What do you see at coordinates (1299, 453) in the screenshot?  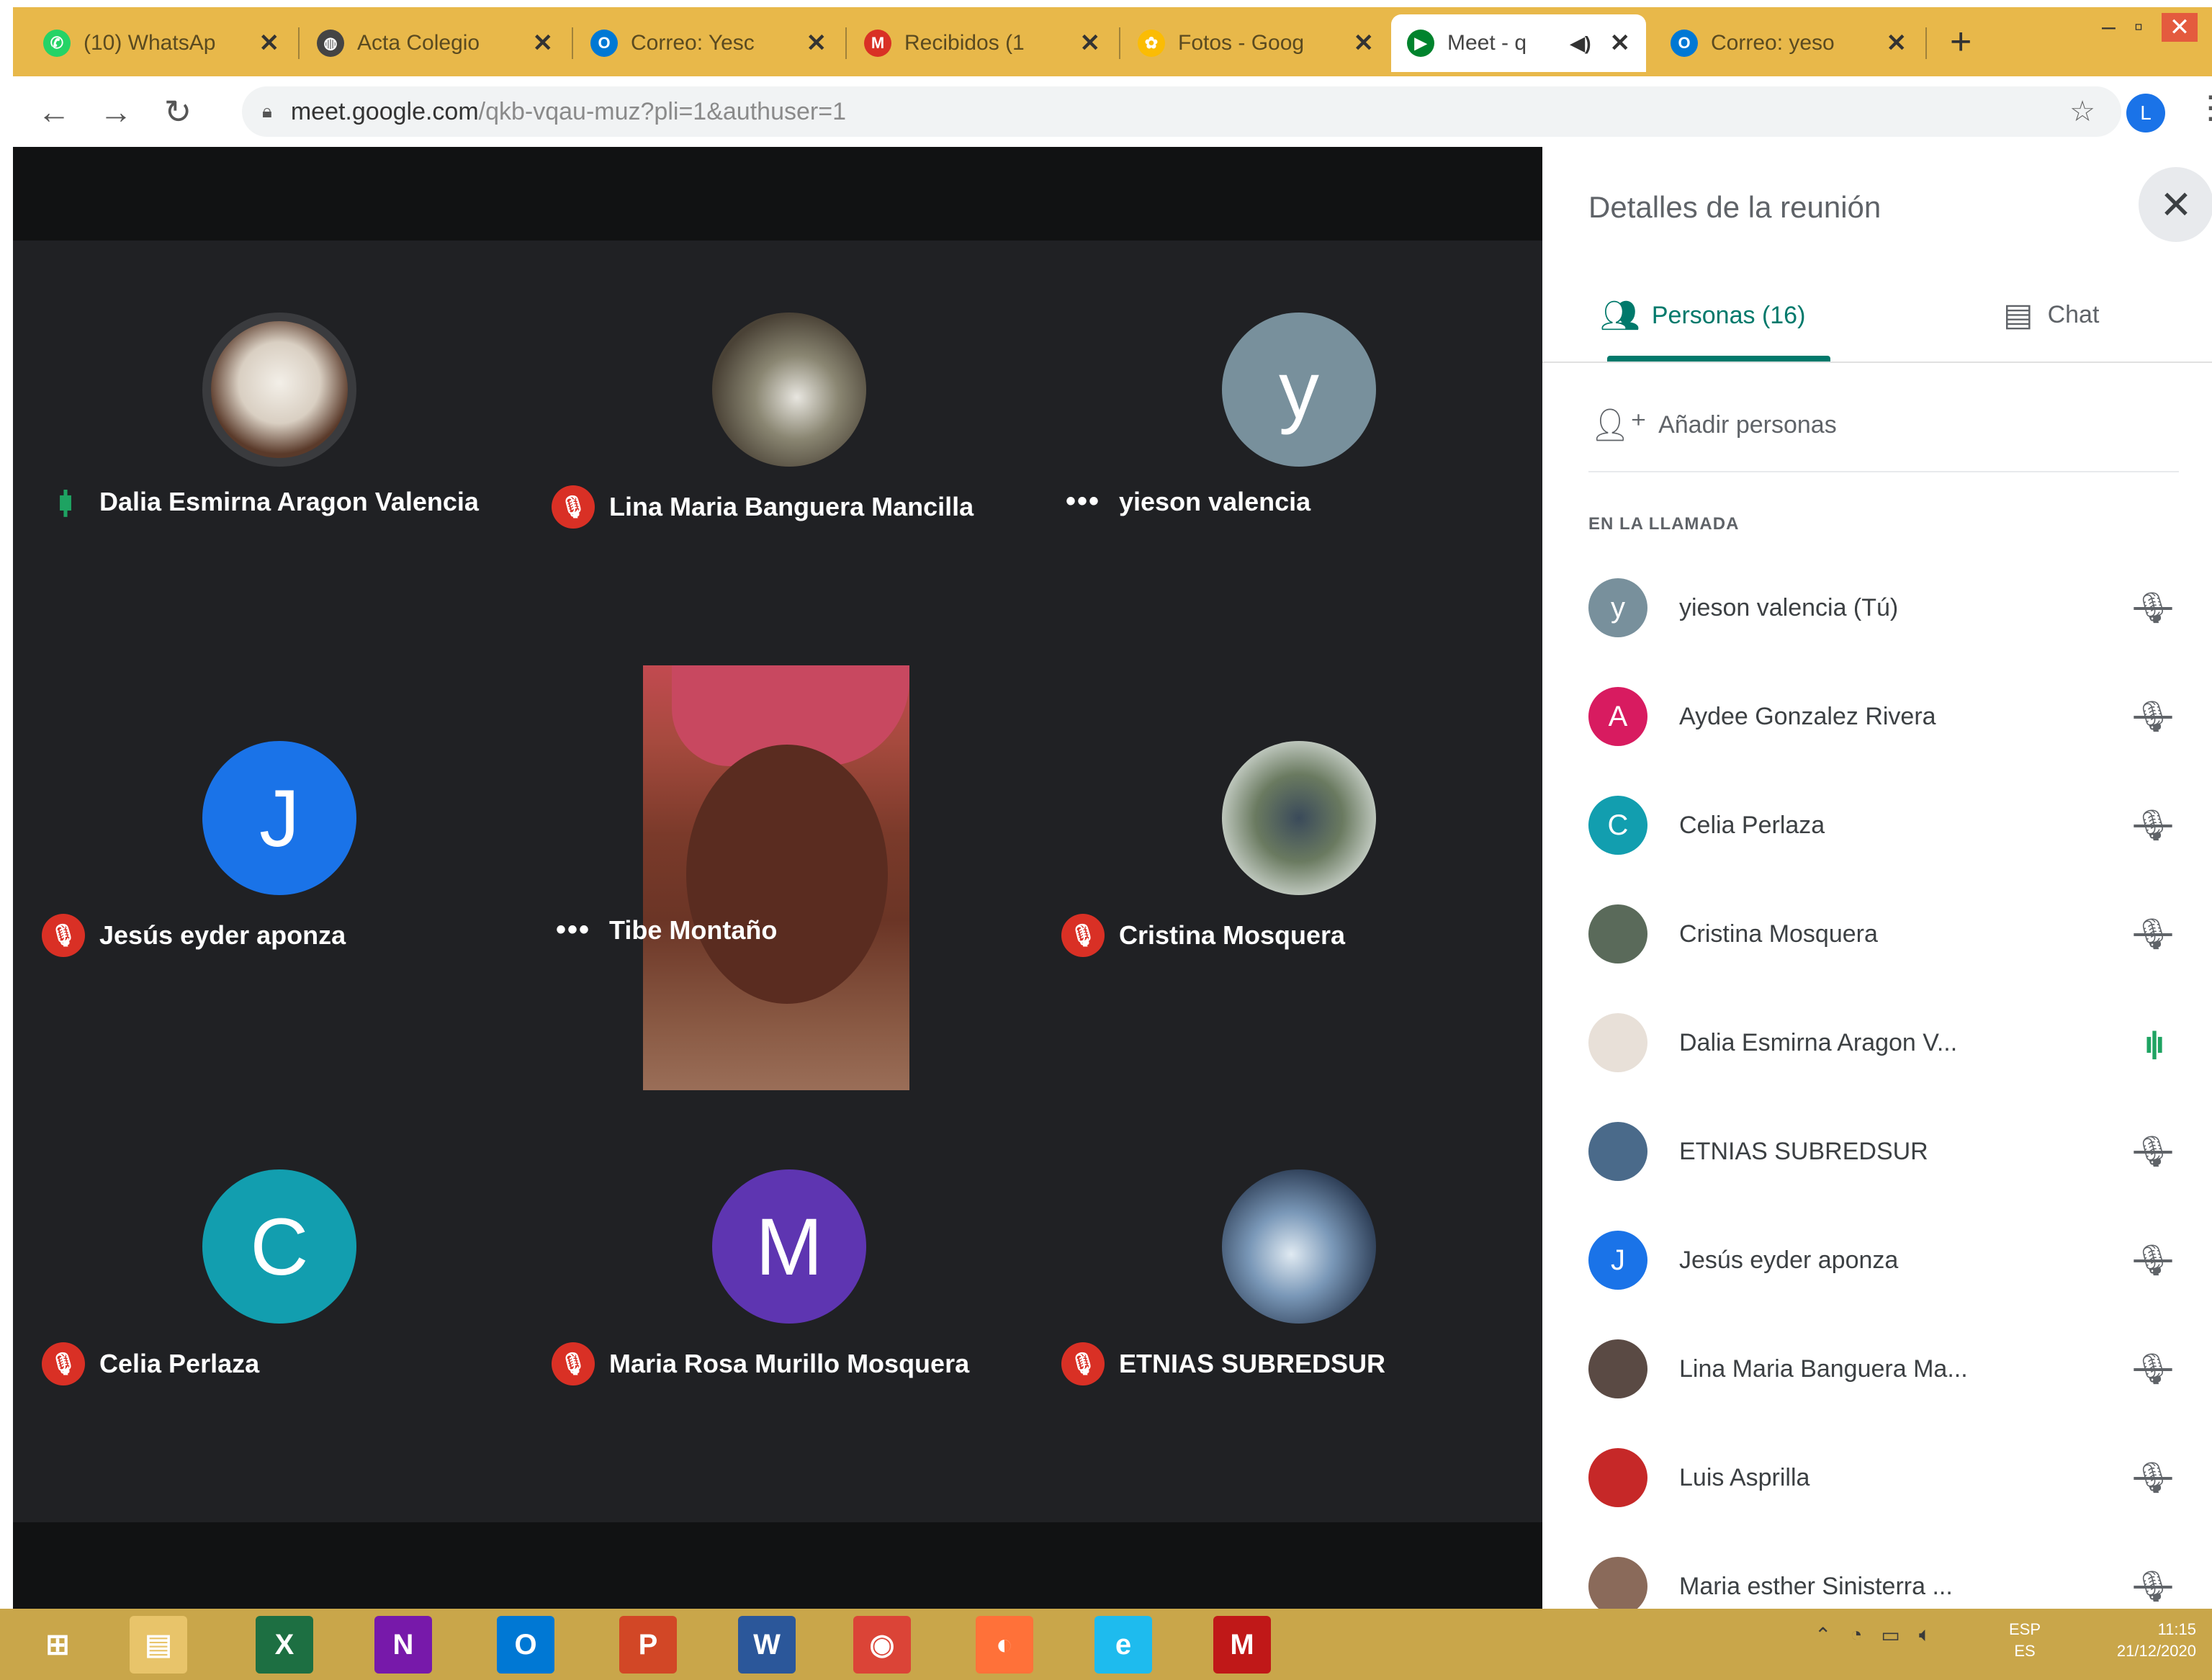 I see `participant-tile: y ••• yieson valencia` at bounding box center [1299, 453].